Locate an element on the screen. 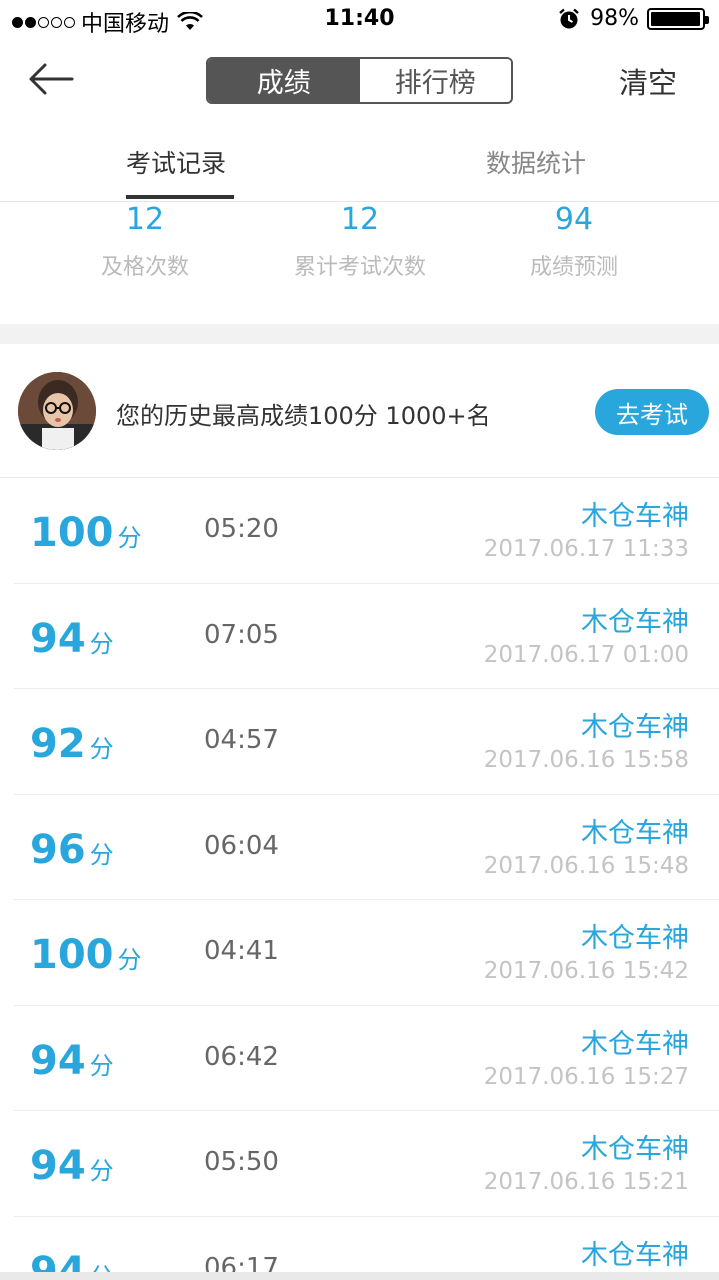 This screenshot has height=1280, width=719. avatar is located at coordinates (57, 411).